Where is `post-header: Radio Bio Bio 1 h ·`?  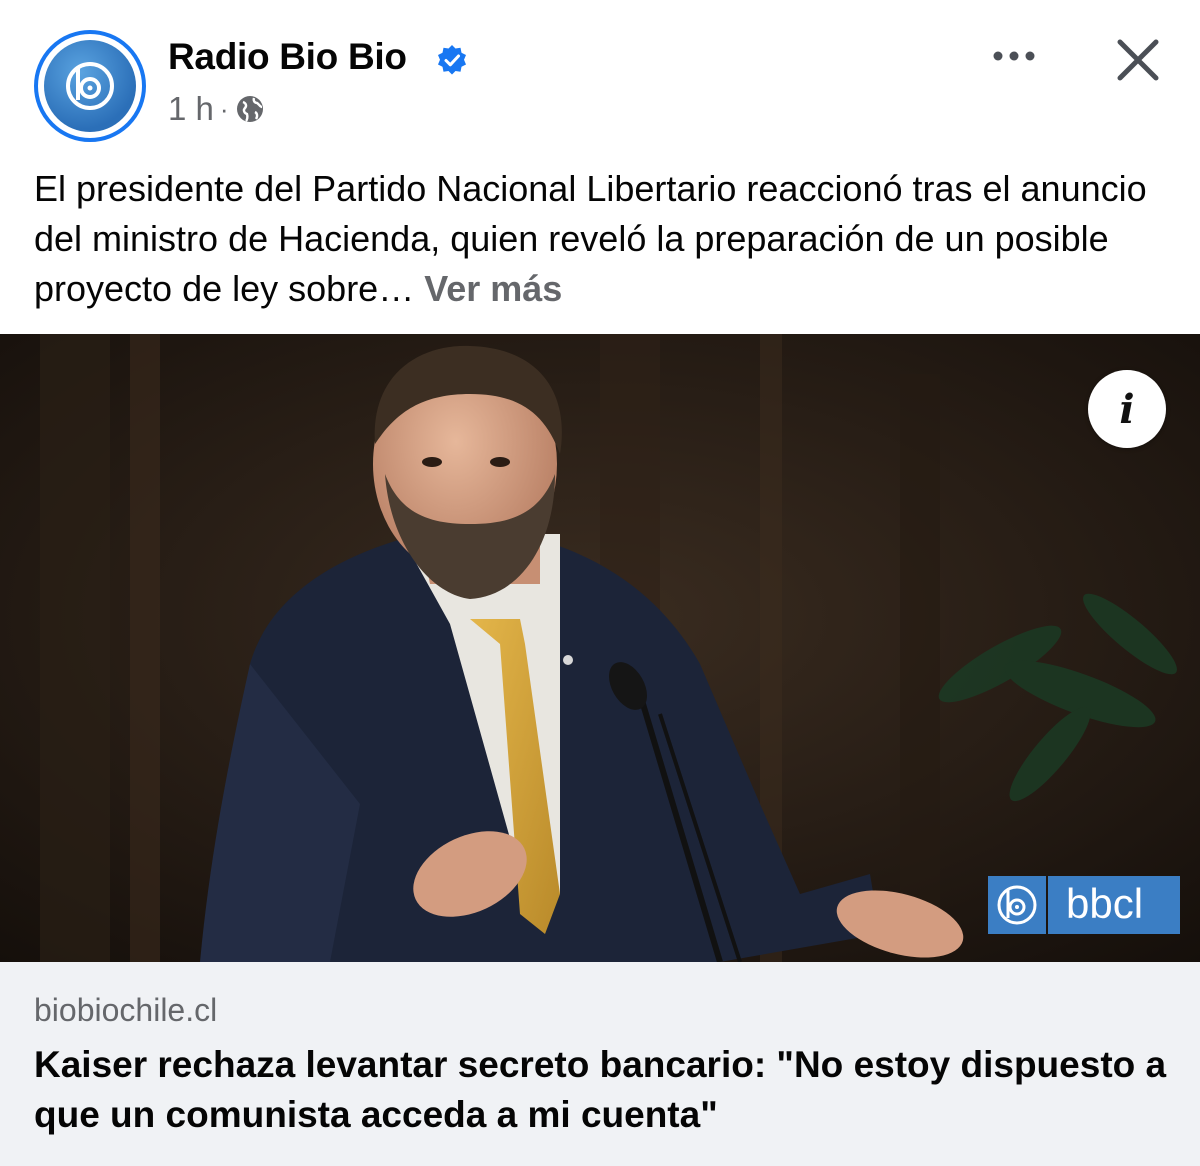
post-header: Radio Bio Bio 1 h · is located at coordinates (600, 80).